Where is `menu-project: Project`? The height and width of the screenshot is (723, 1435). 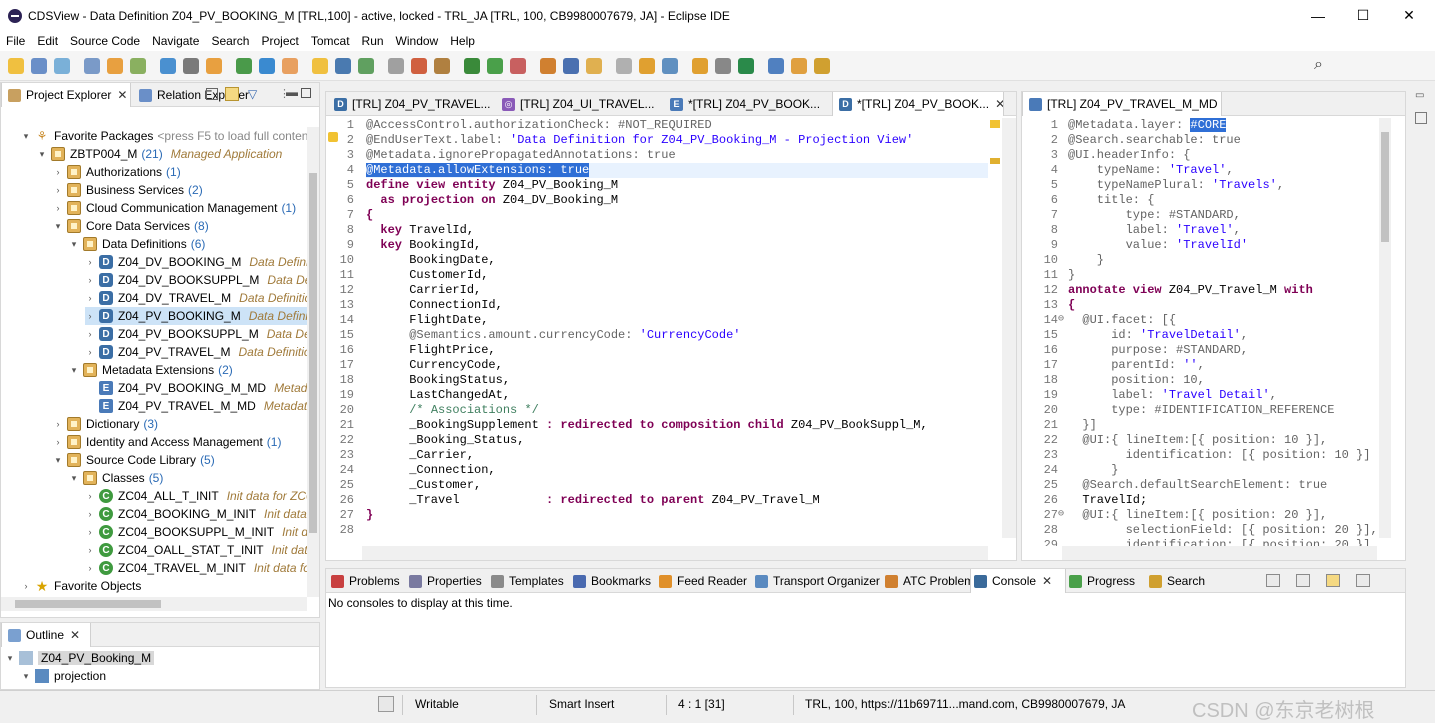
menu-project: Project is located at coordinates (279, 41).